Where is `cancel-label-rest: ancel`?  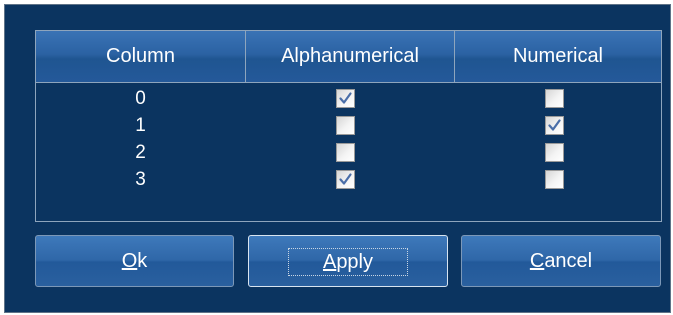 cancel-label-rest: ancel is located at coordinates (568, 261).